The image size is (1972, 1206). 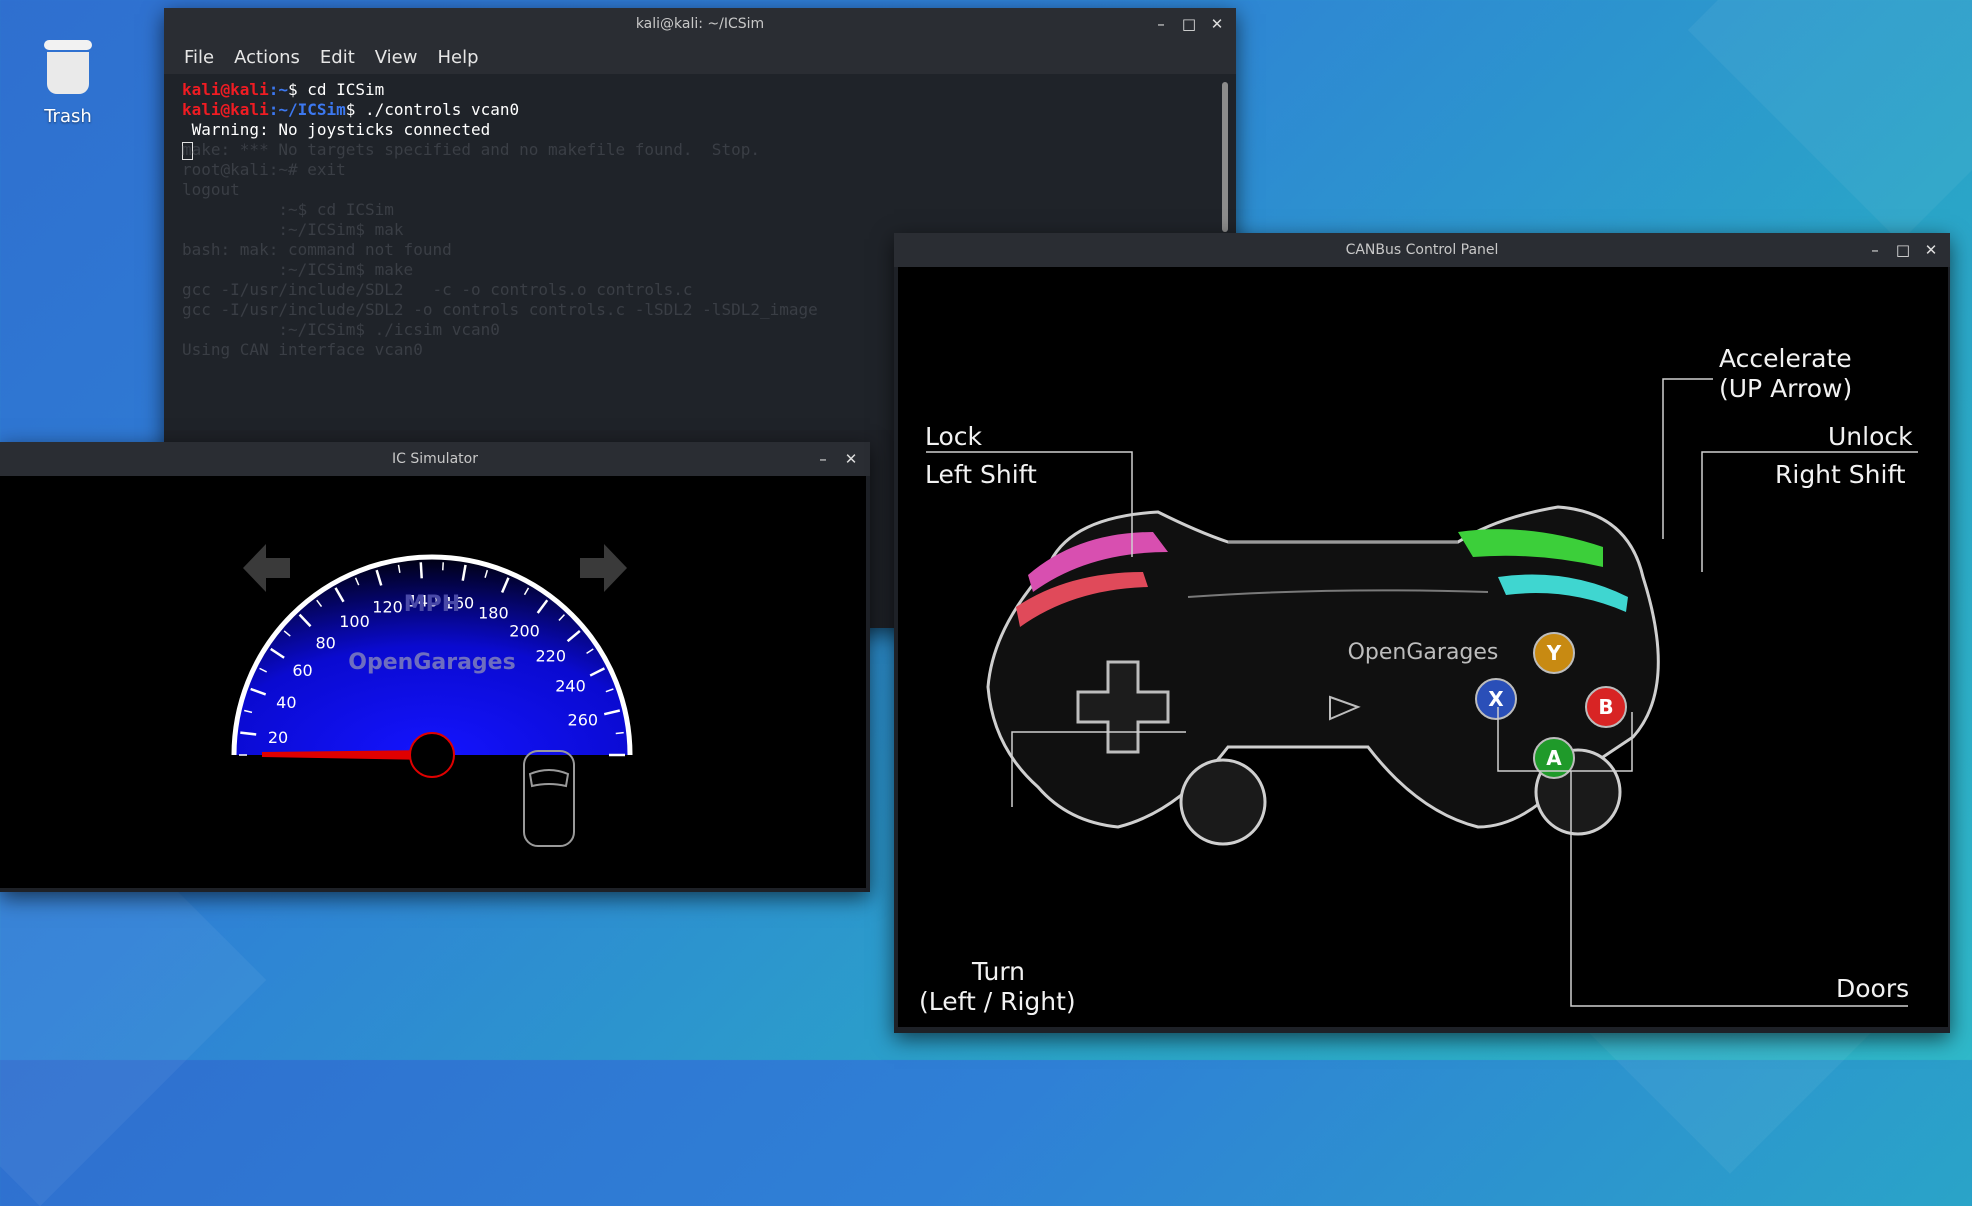 What do you see at coordinates (1870, 436) in the screenshot?
I see `unlock-label: Unlock` at bounding box center [1870, 436].